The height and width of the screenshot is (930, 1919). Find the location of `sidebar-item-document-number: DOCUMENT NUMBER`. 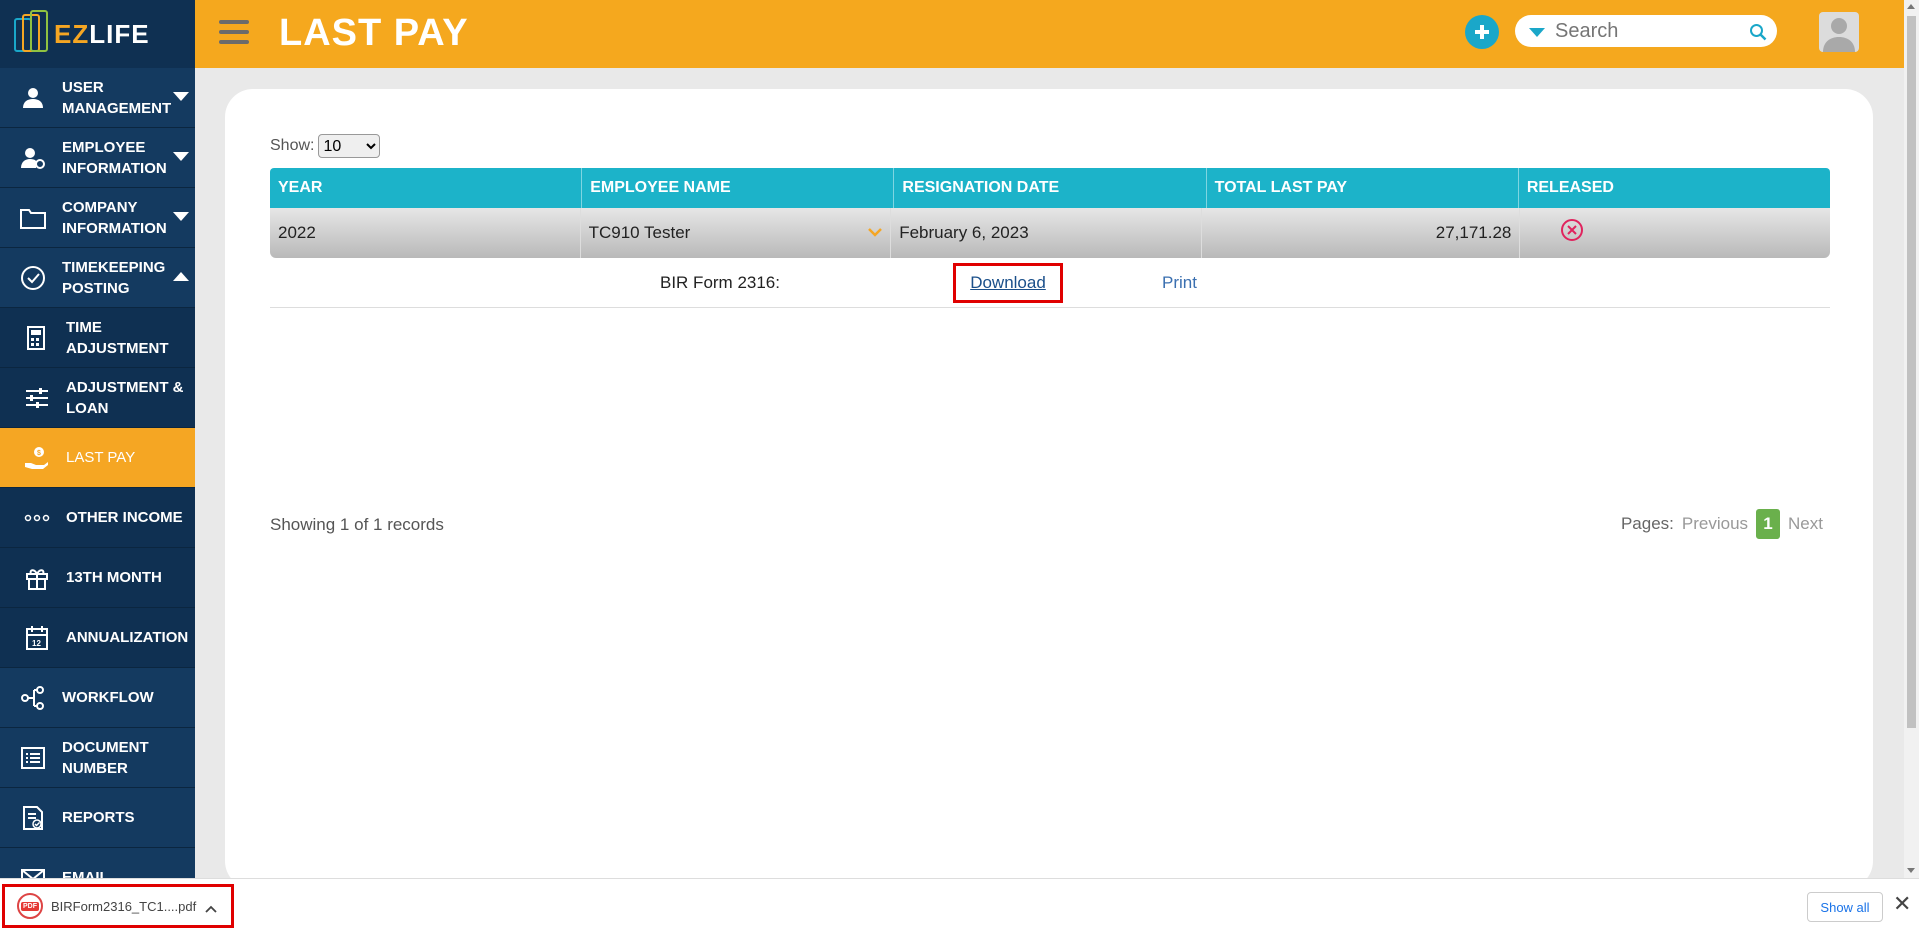

sidebar-item-document-number: DOCUMENT NUMBER is located at coordinates (97, 758).